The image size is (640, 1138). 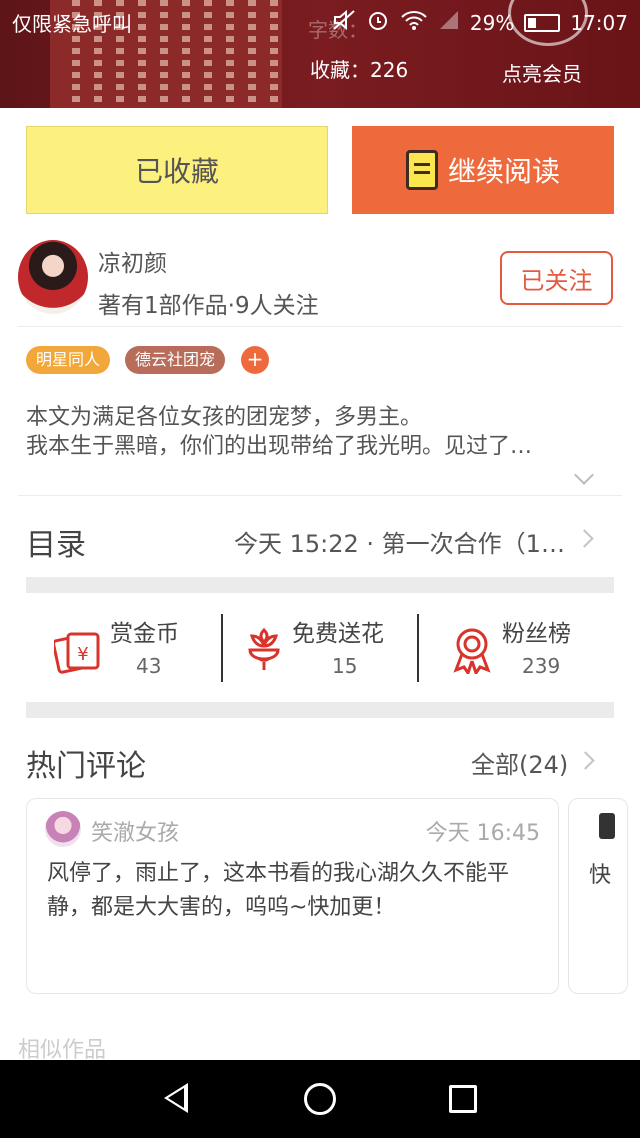 What do you see at coordinates (278, 890) in the screenshot?
I see `comment-text: 风停了，雨止了，这本书看的我心湖久久不能平静，都是大大害的，呜呜~快加更！` at bounding box center [278, 890].